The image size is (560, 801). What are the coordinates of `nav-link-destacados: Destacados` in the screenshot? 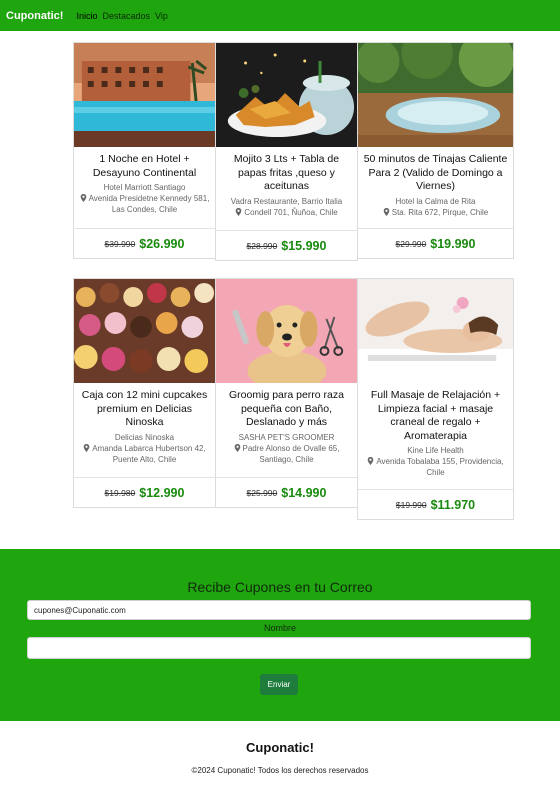 It's located at (126, 16).